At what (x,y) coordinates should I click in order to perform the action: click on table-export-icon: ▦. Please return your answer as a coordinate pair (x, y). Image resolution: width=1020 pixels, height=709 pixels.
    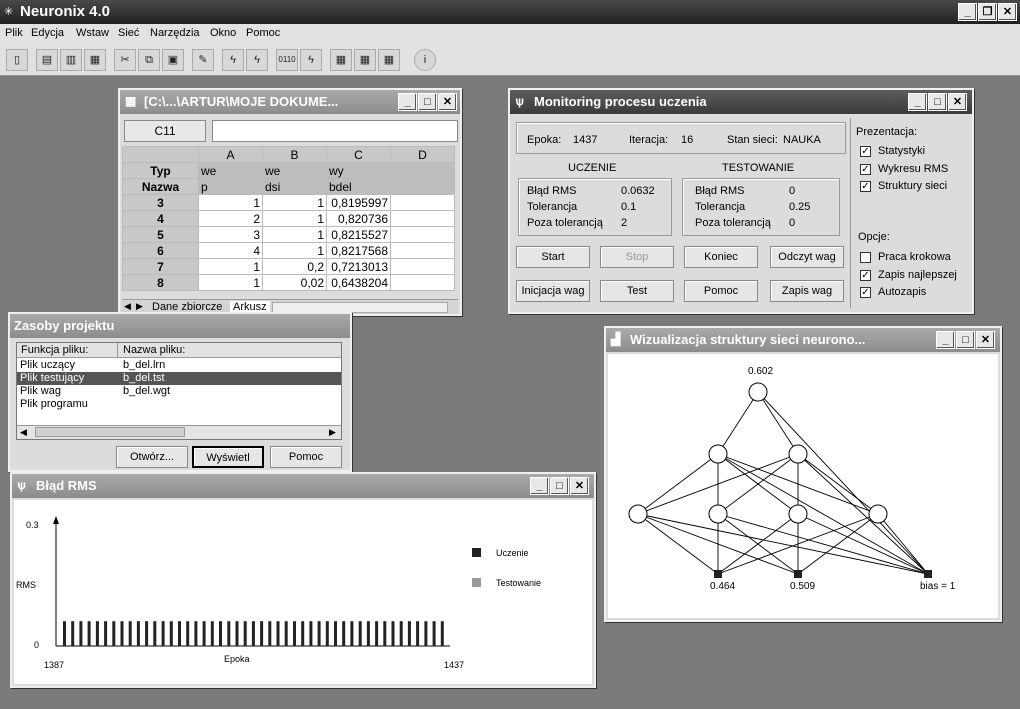
    Looking at the image, I should click on (365, 60).